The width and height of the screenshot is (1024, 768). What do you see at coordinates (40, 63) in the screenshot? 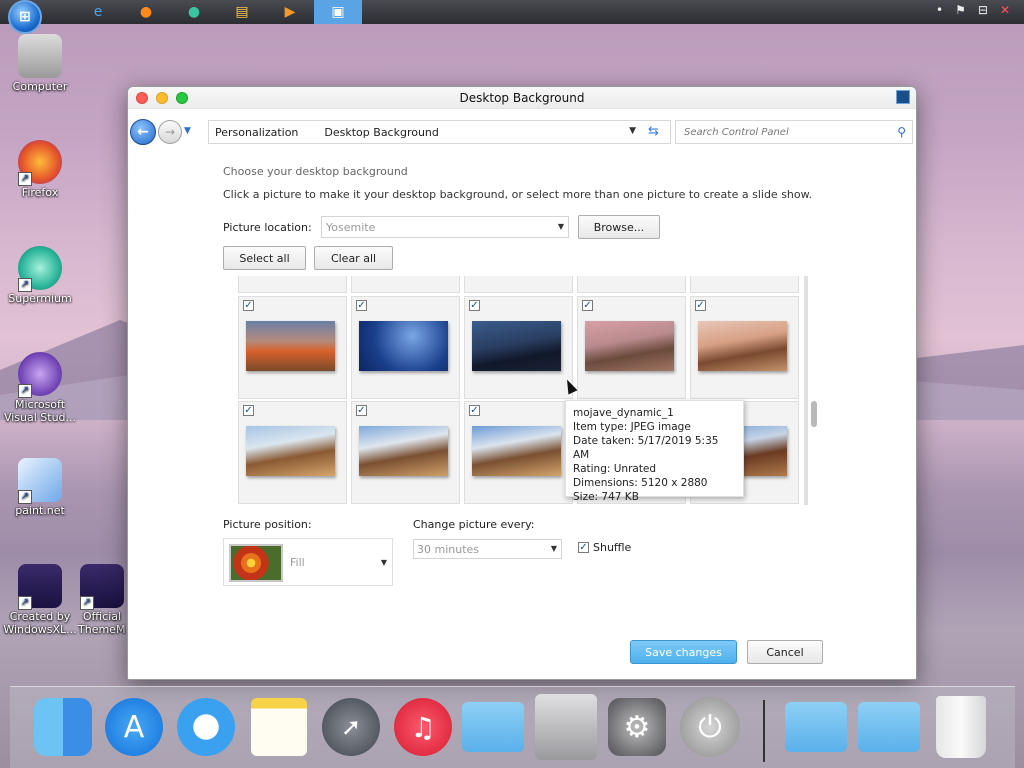
I see `desktop-icon-computer: Computer` at bounding box center [40, 63].